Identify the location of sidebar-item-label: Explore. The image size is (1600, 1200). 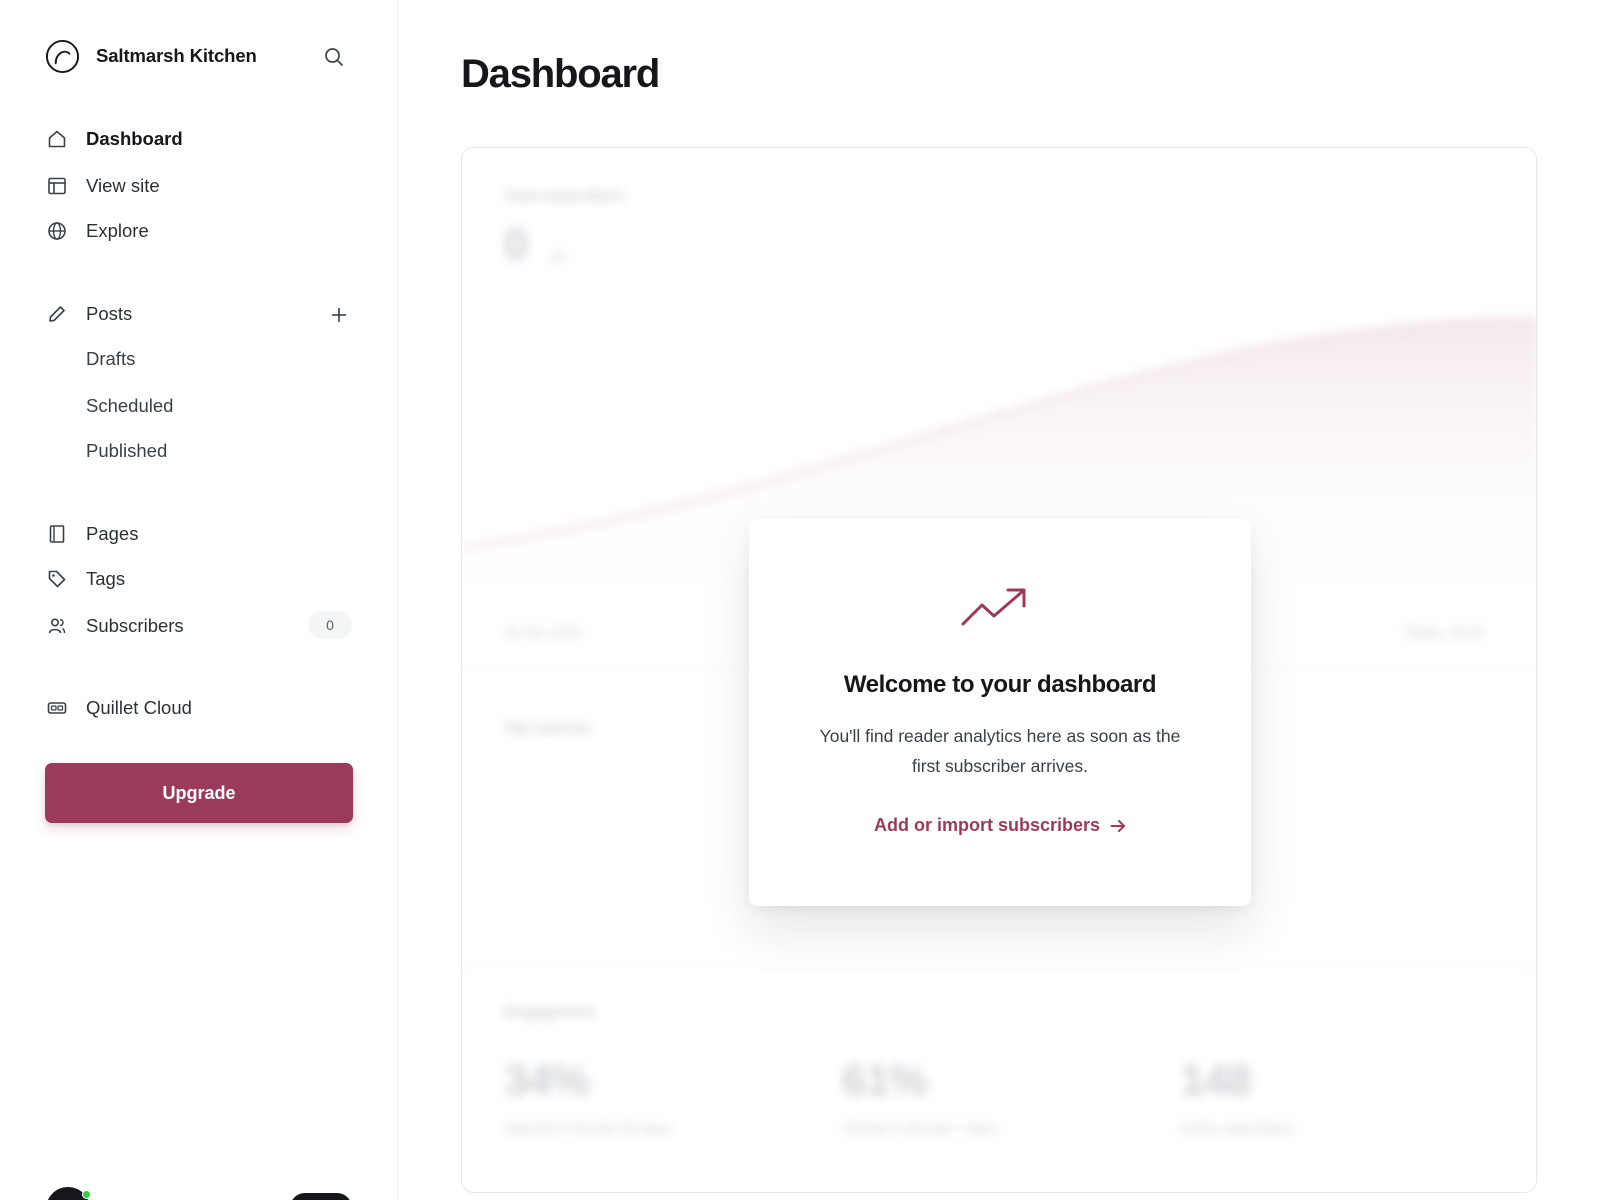
(117, 230).